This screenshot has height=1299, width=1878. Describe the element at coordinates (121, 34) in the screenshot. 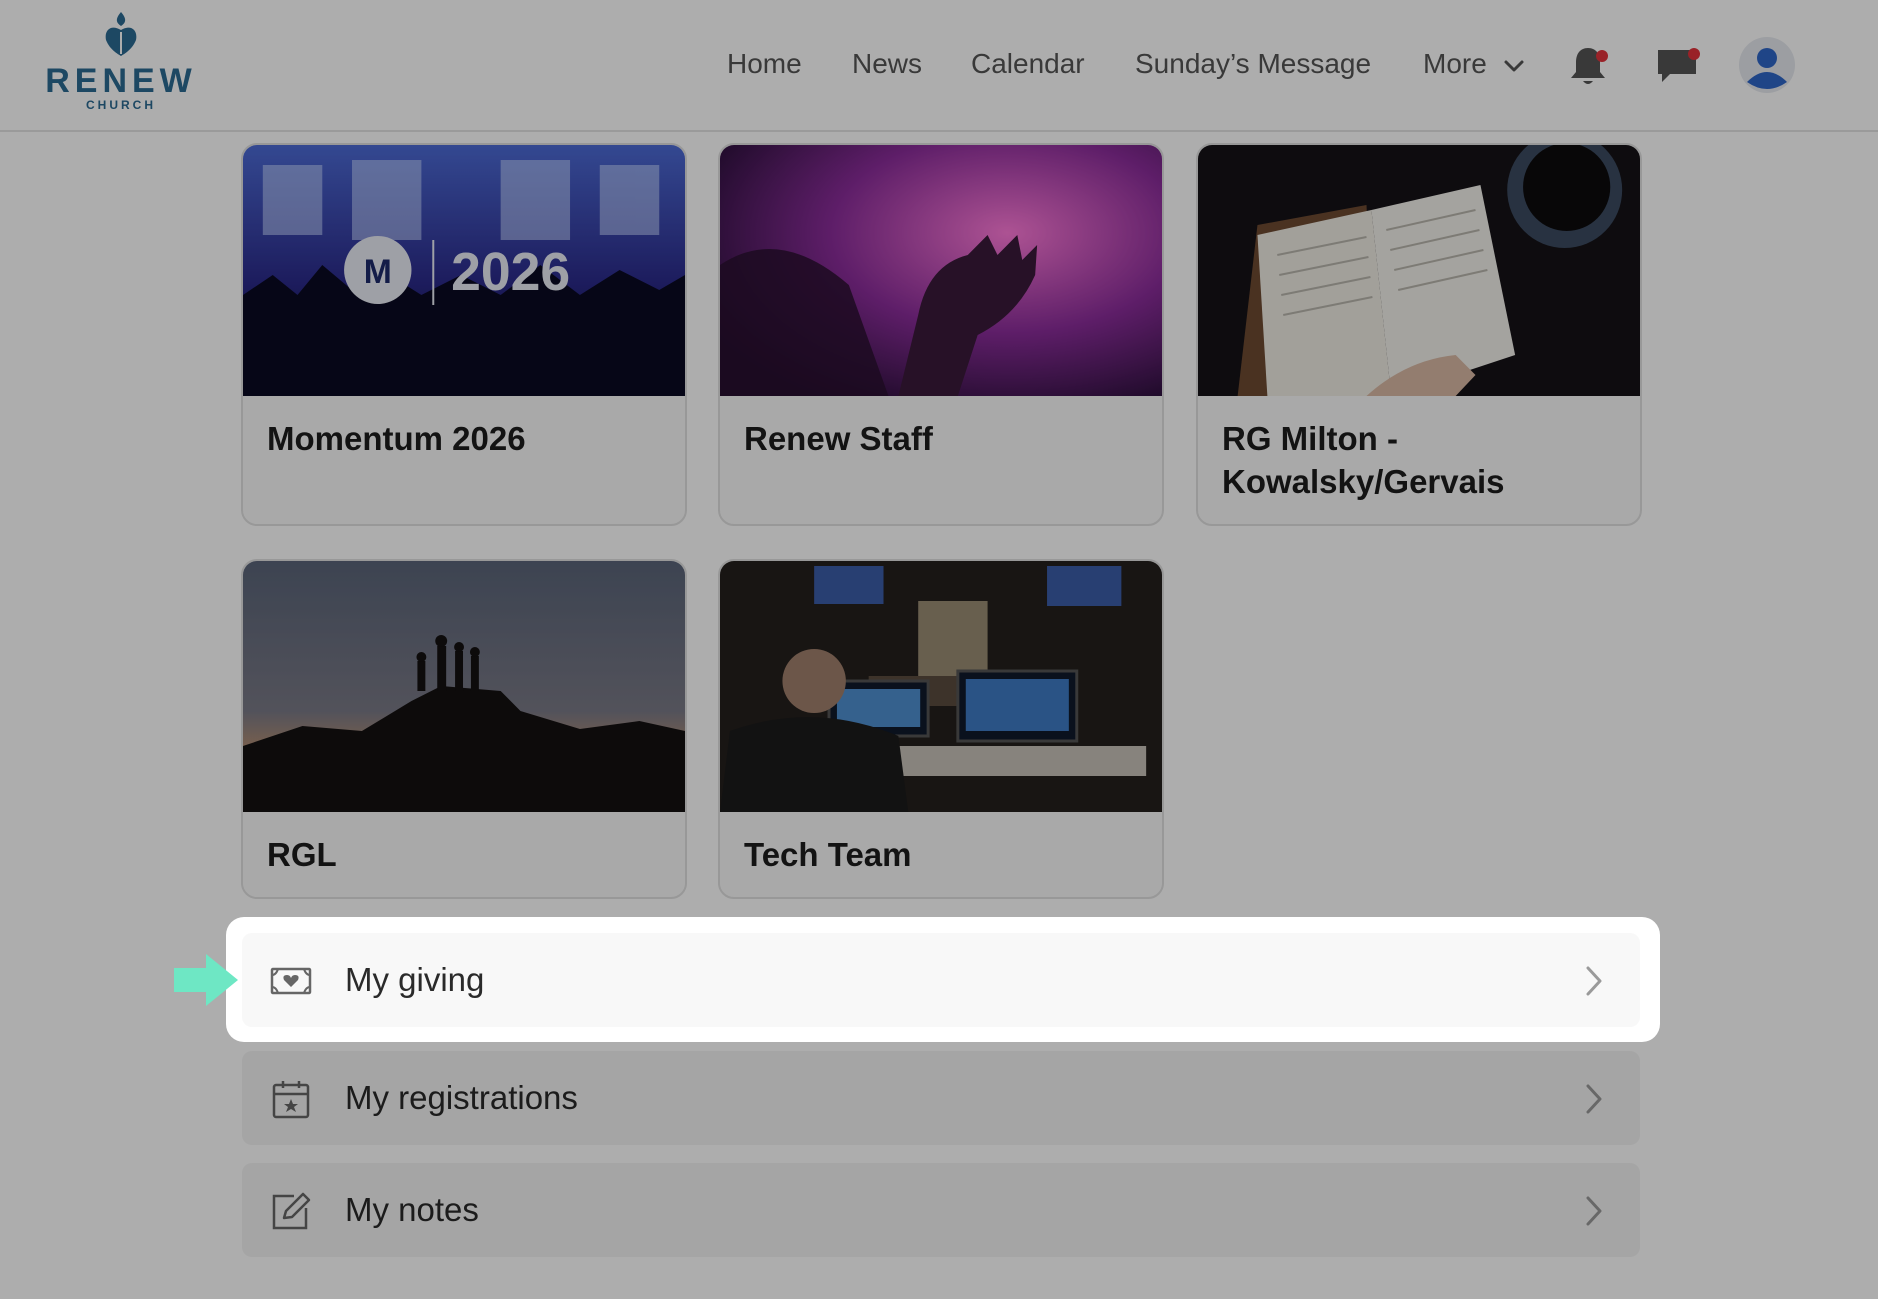

I see `leaf-logo-icon` at that location.